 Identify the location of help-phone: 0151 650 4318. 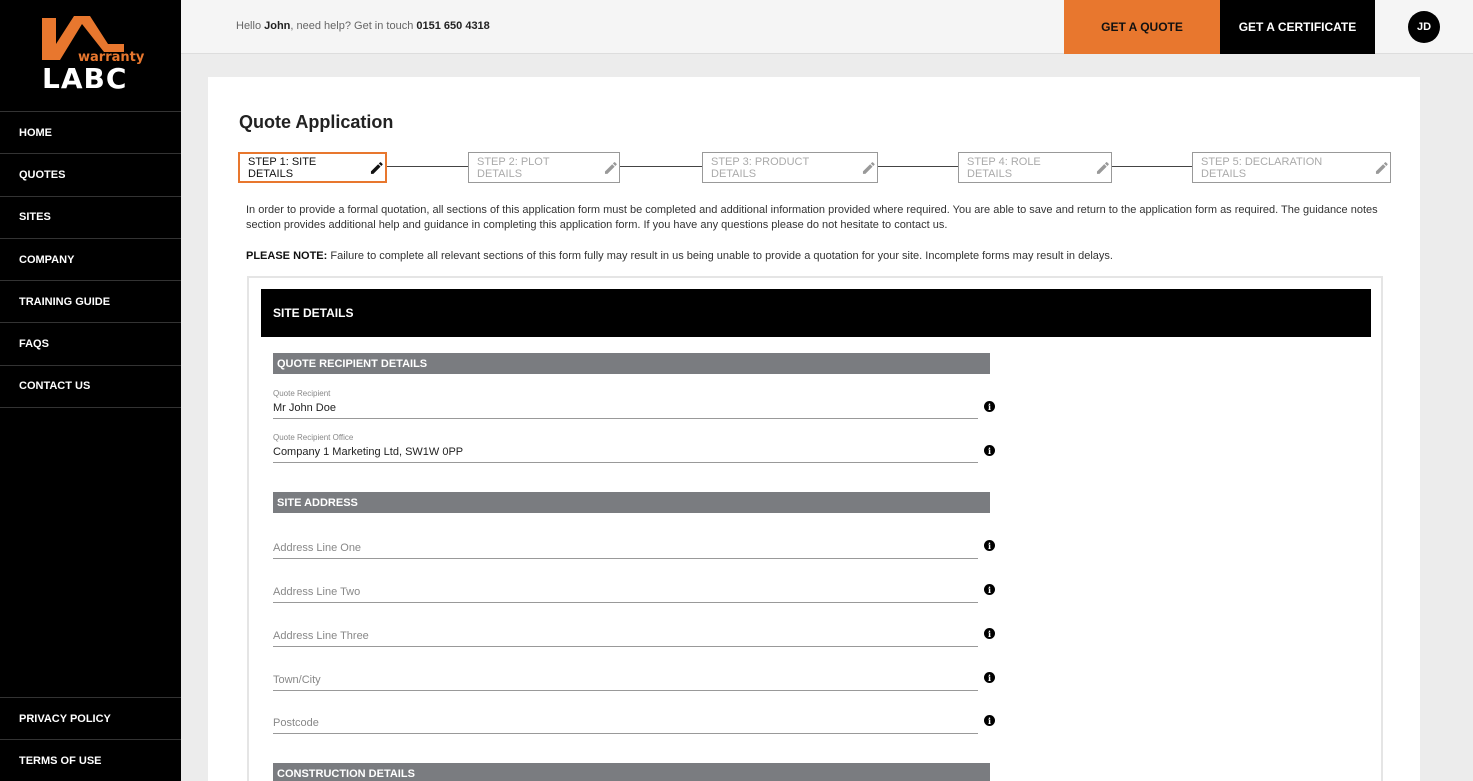
(452, 26).